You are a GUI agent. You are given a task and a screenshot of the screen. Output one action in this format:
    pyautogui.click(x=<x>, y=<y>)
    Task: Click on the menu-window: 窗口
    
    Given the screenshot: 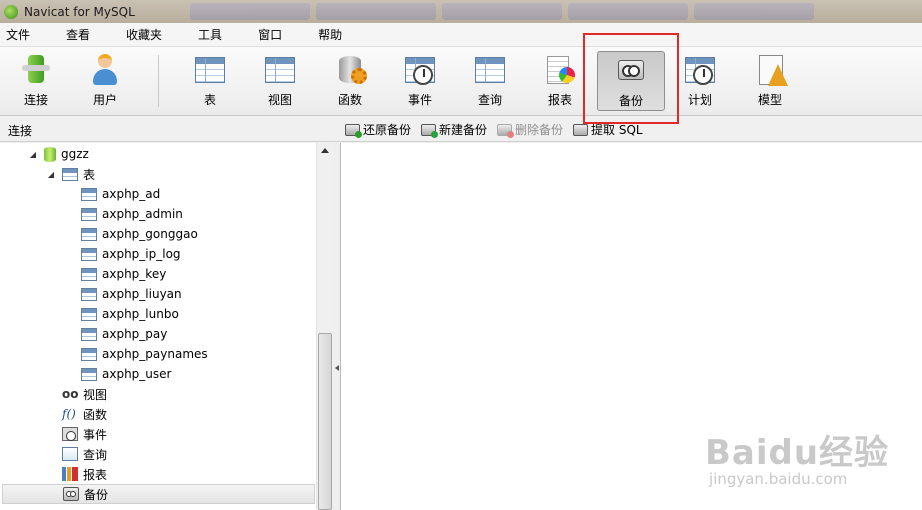 What is the action you would take?
    pyautogui.click(x=272, y=34)
    